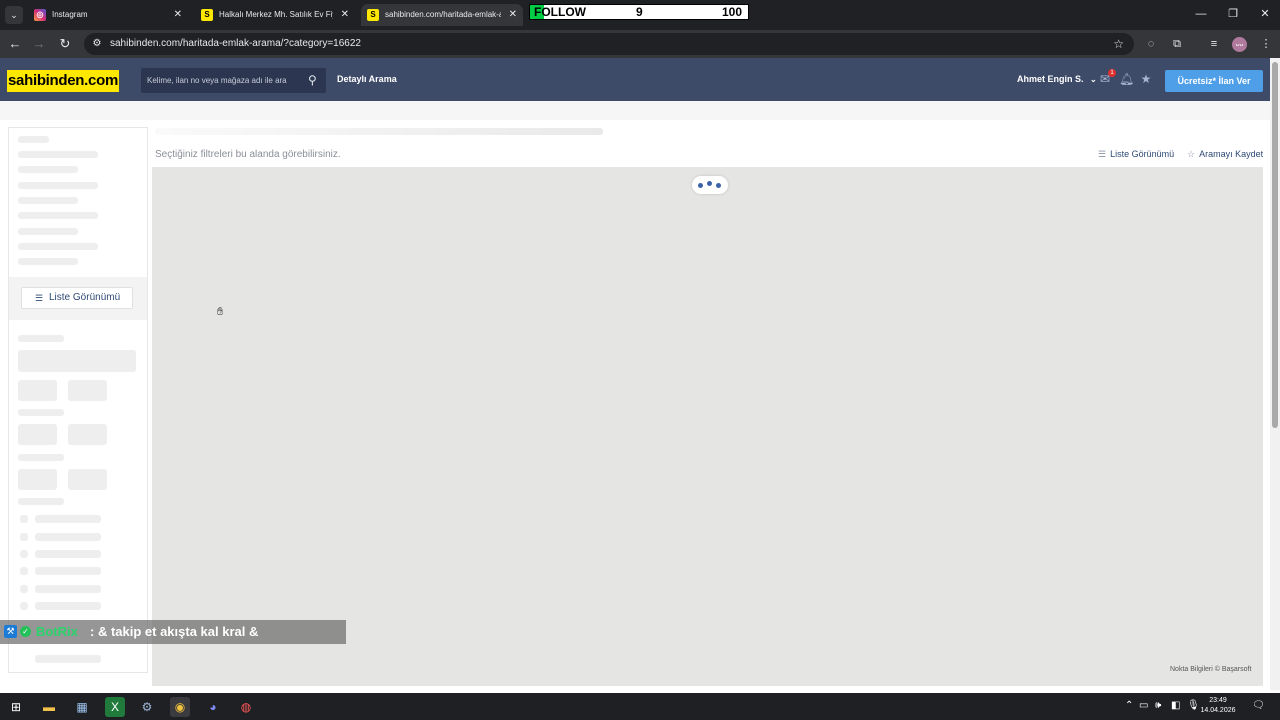  Describe the element at coordinates (213, 707) in the screenshot. I see `discord-icon: ◕` at that location.